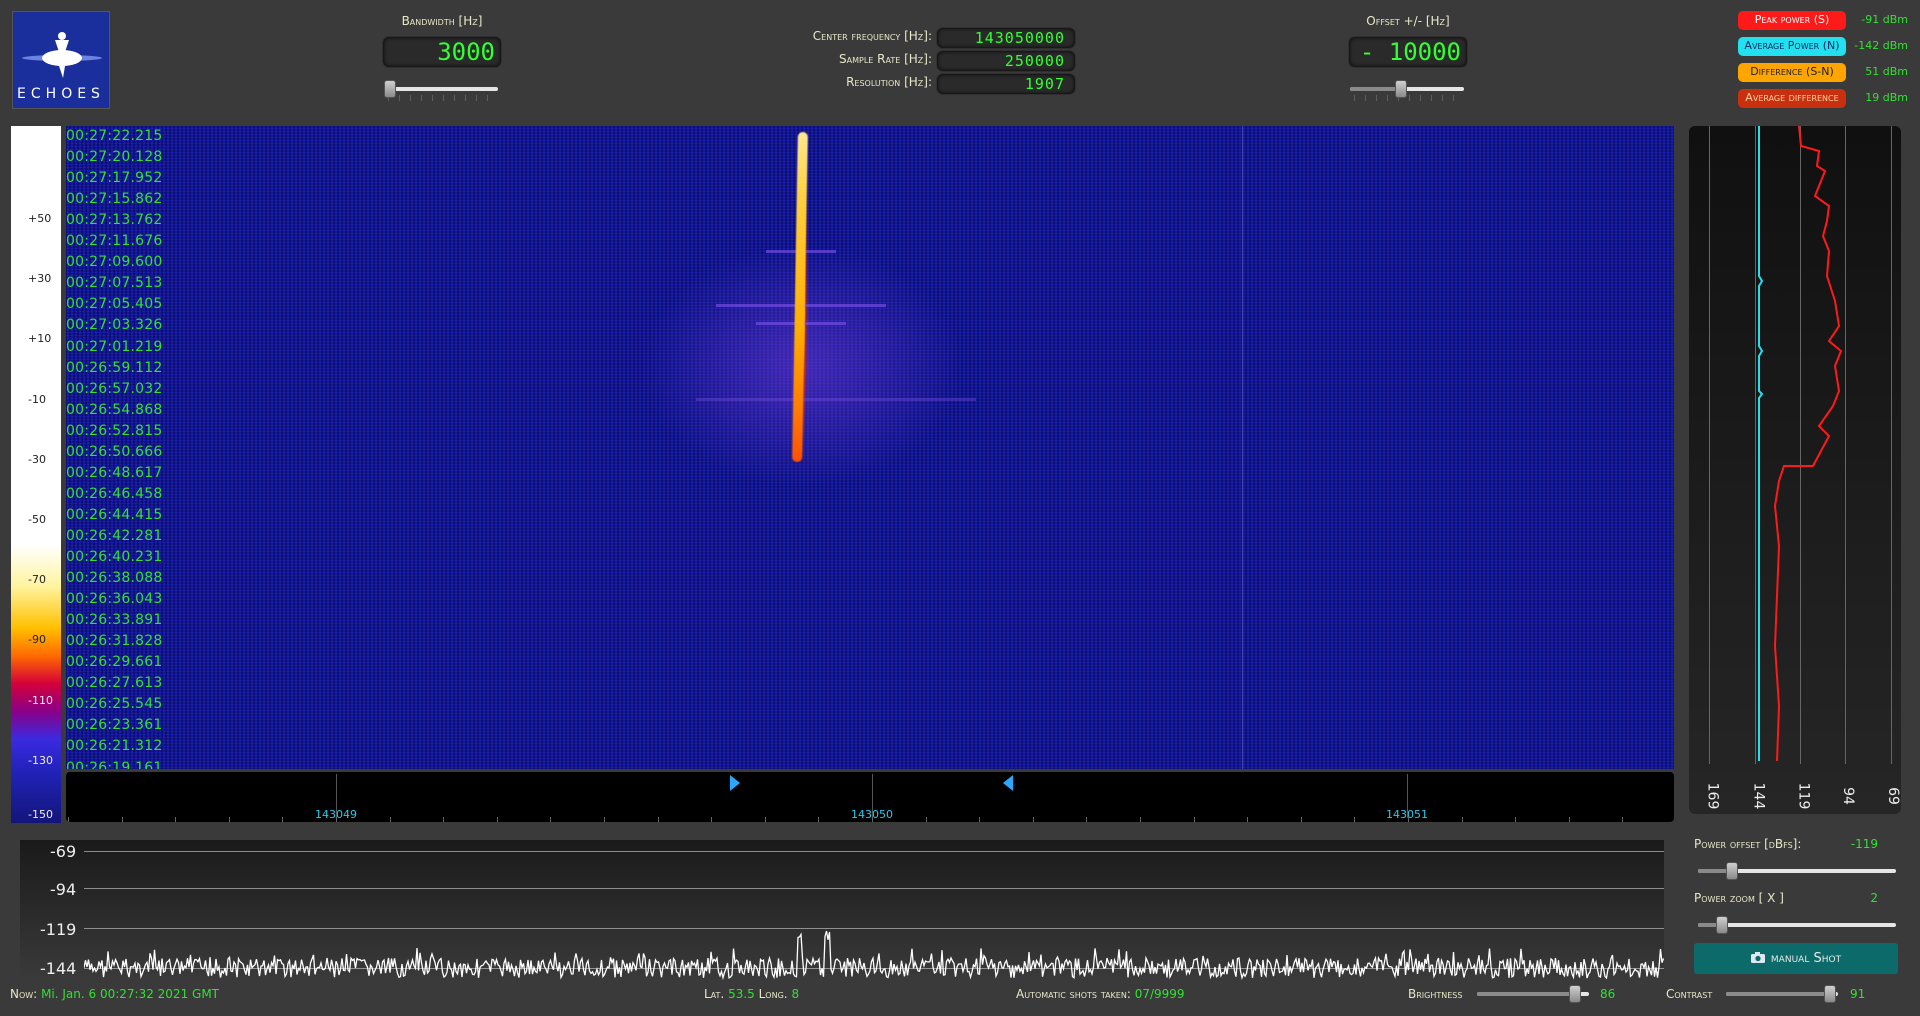 This screenshot has width=1920, height=1016. What do you see at coordinates (874, 955) in the screenshot?
I see `spectrum-trace` at bounding box center [874, 955].